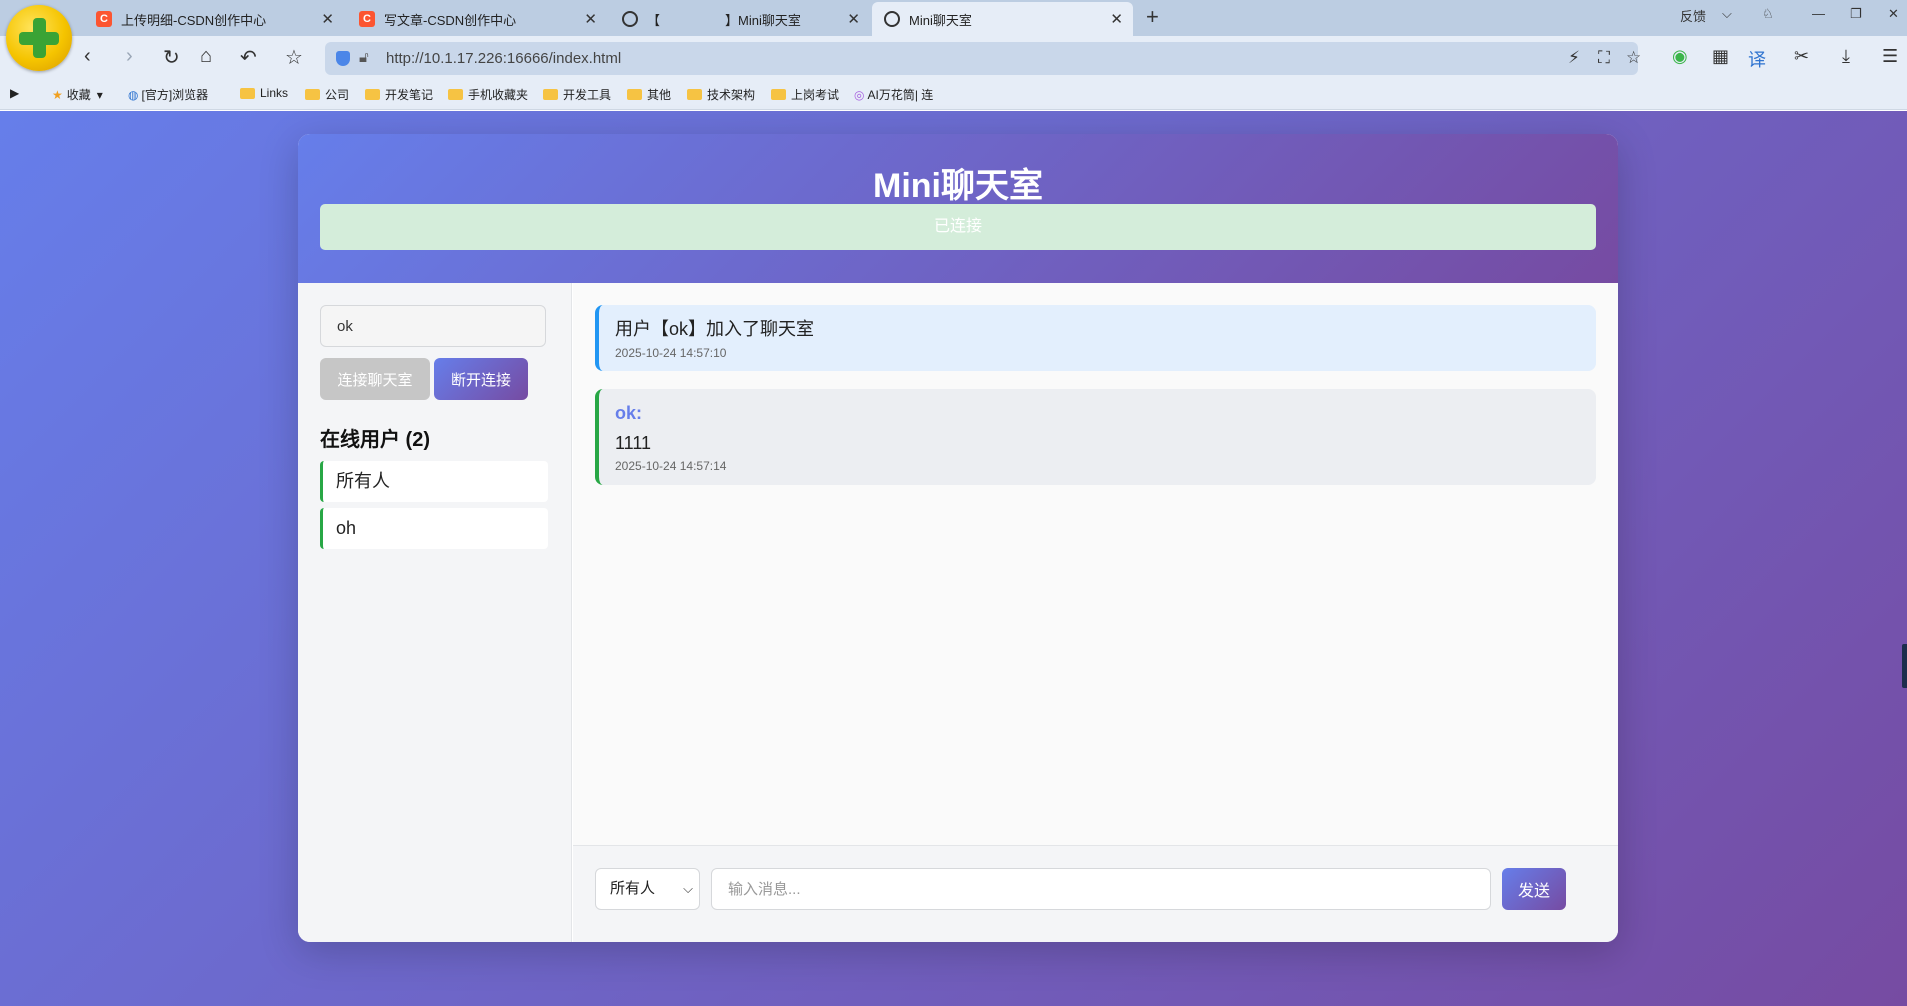 The image size is (1907, 1006). I want to click on tab-mini-chat-active: Mini聊天室 ✕, so click(1002, 19).